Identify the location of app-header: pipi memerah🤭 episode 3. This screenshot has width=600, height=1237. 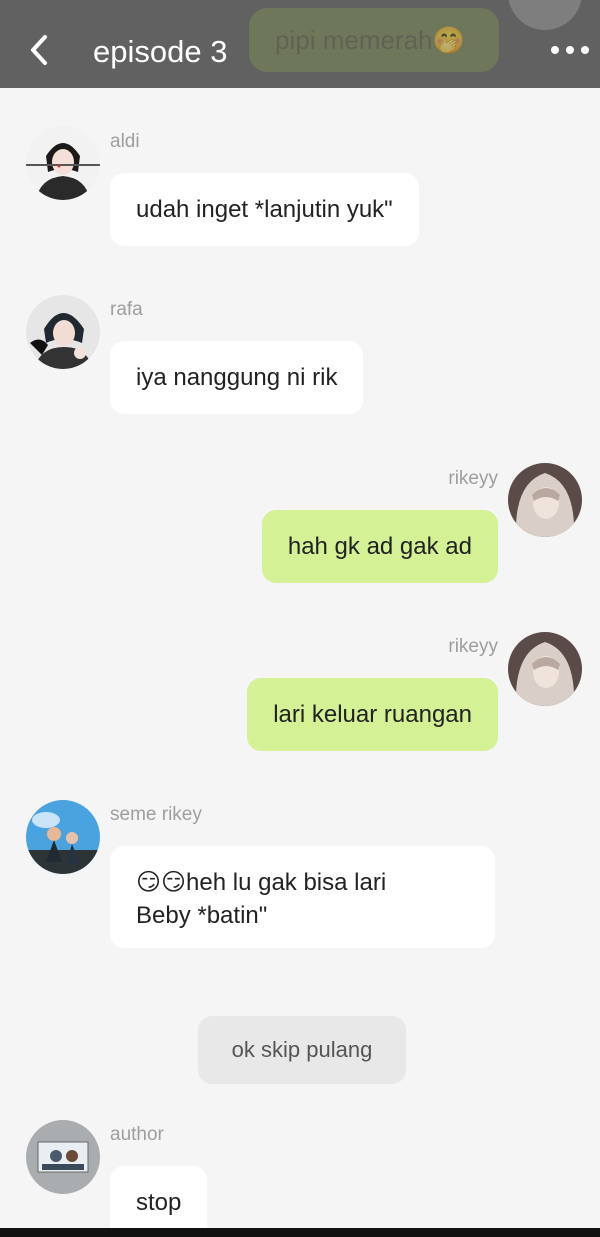
(300, 44).